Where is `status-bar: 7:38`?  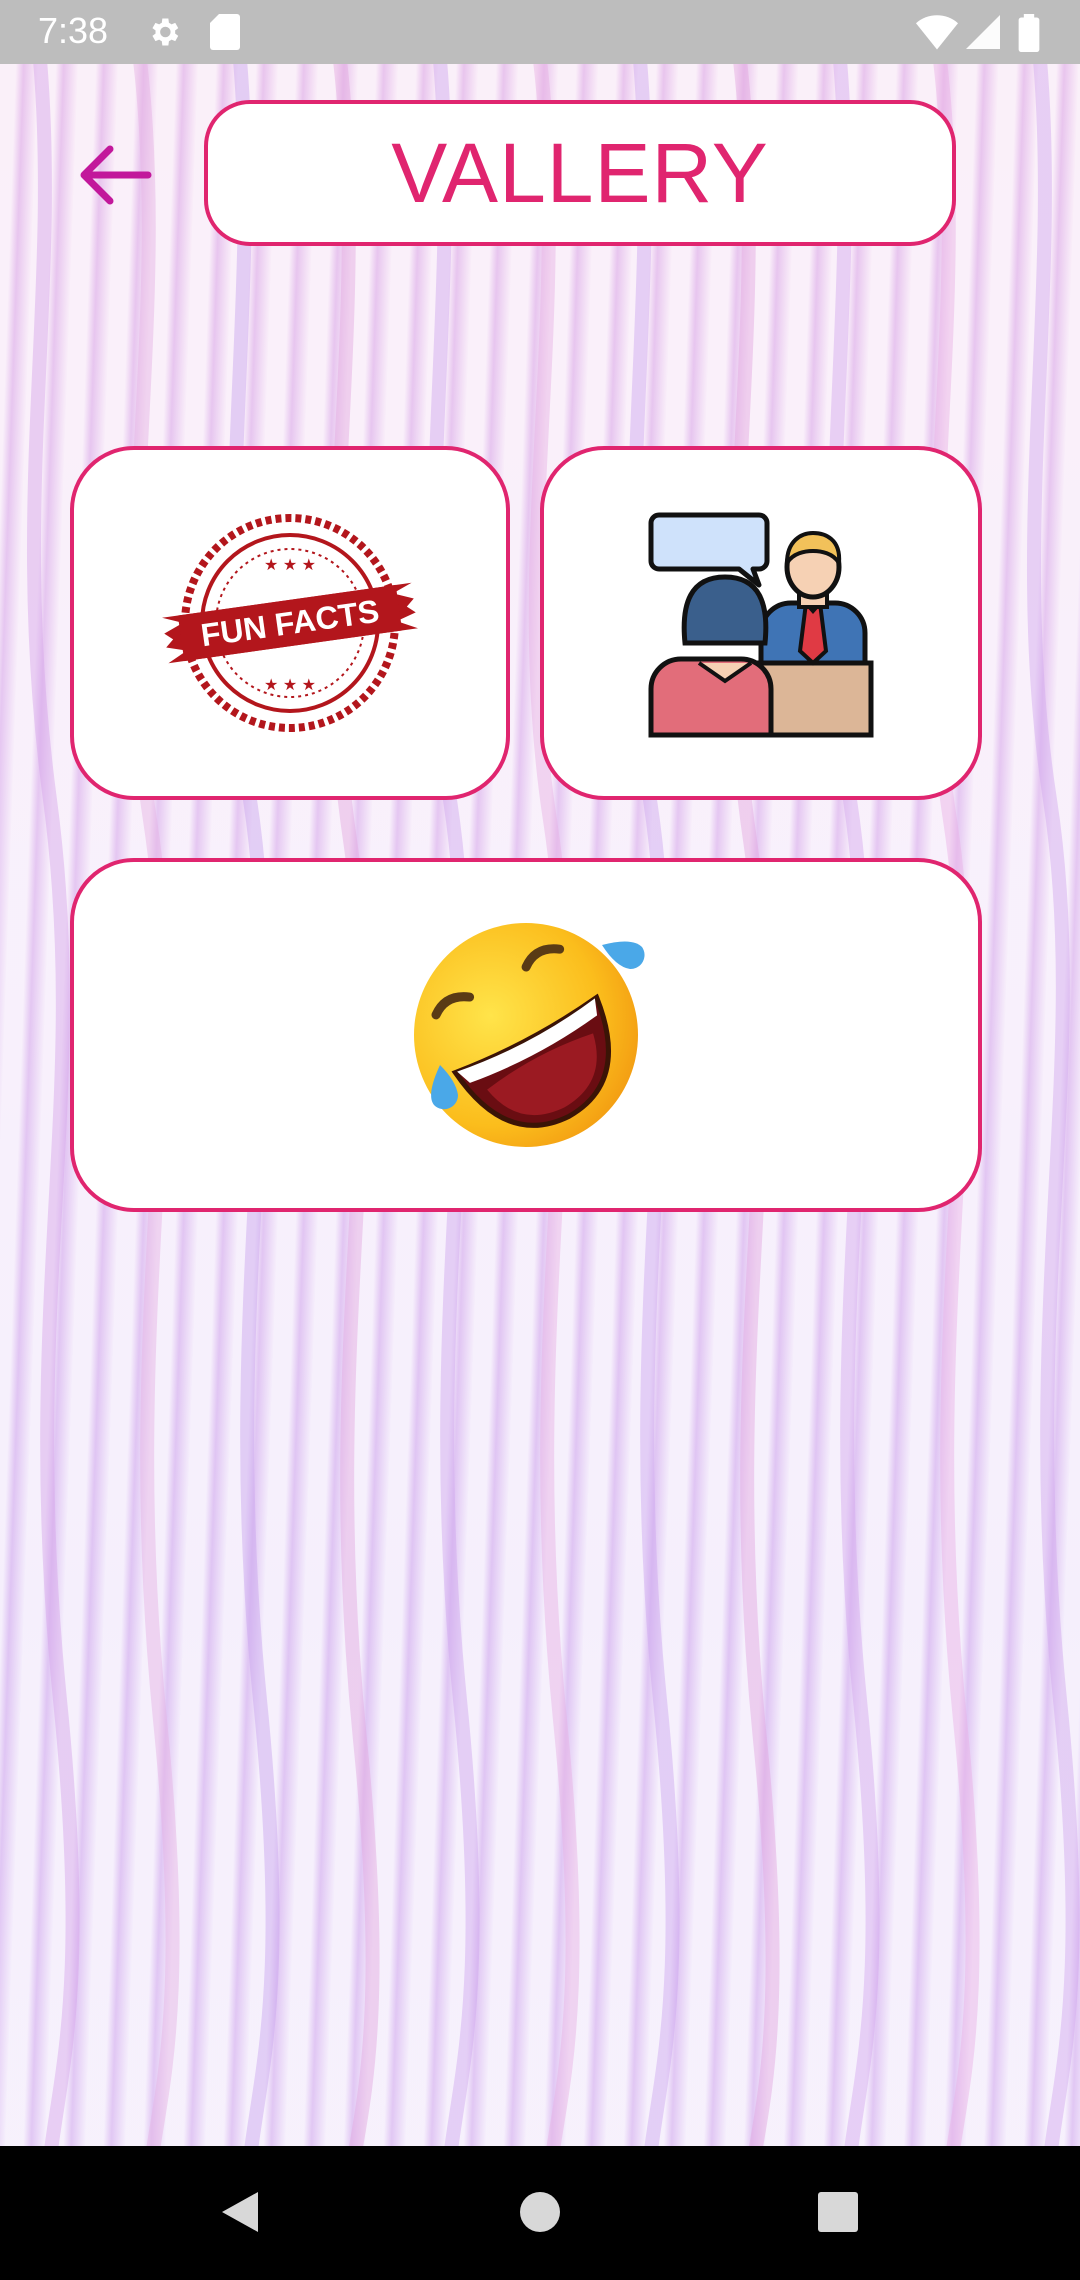 status-bar: 7:38 is located at coordinates (540, 32).